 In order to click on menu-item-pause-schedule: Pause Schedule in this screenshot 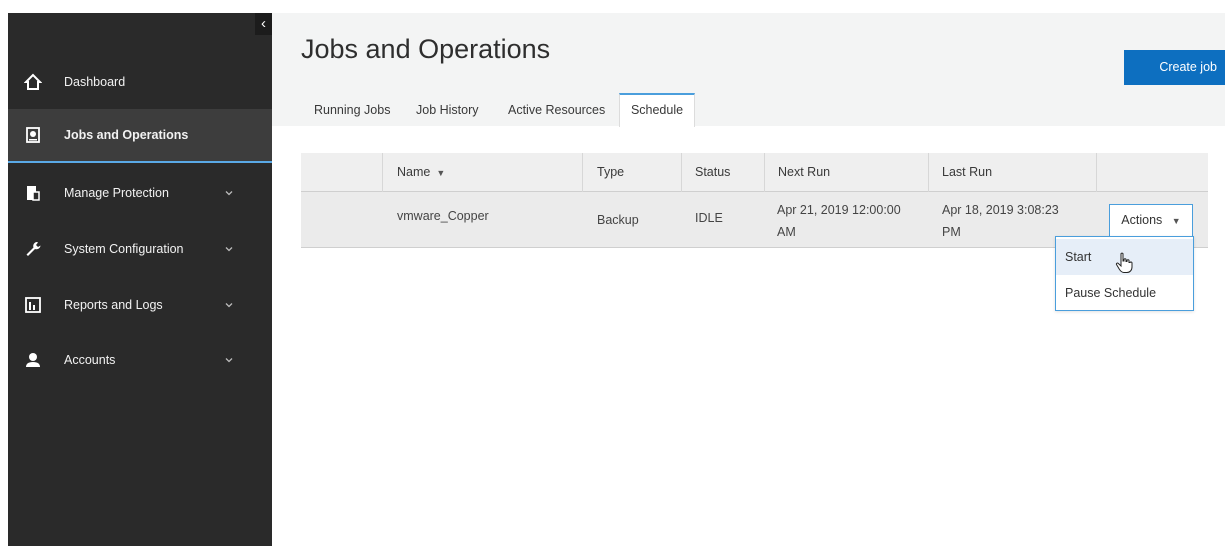, I will do `click(1124, 293)`.